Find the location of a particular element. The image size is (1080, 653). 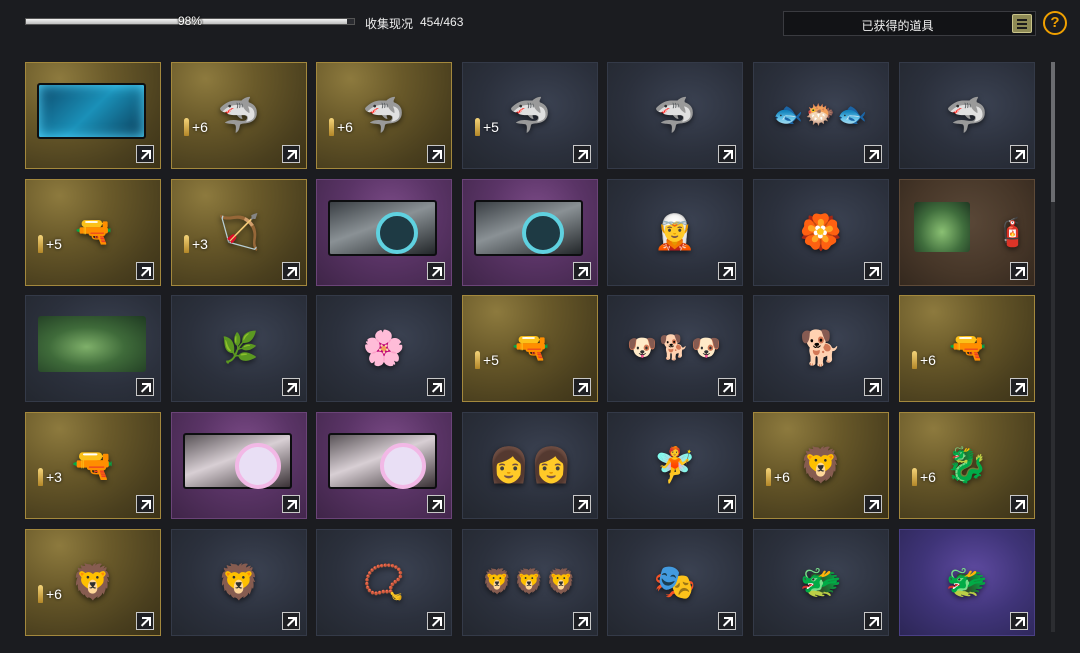

item-tile-lion-pet: 🦁 +6 is located at coordinates (821, 465).